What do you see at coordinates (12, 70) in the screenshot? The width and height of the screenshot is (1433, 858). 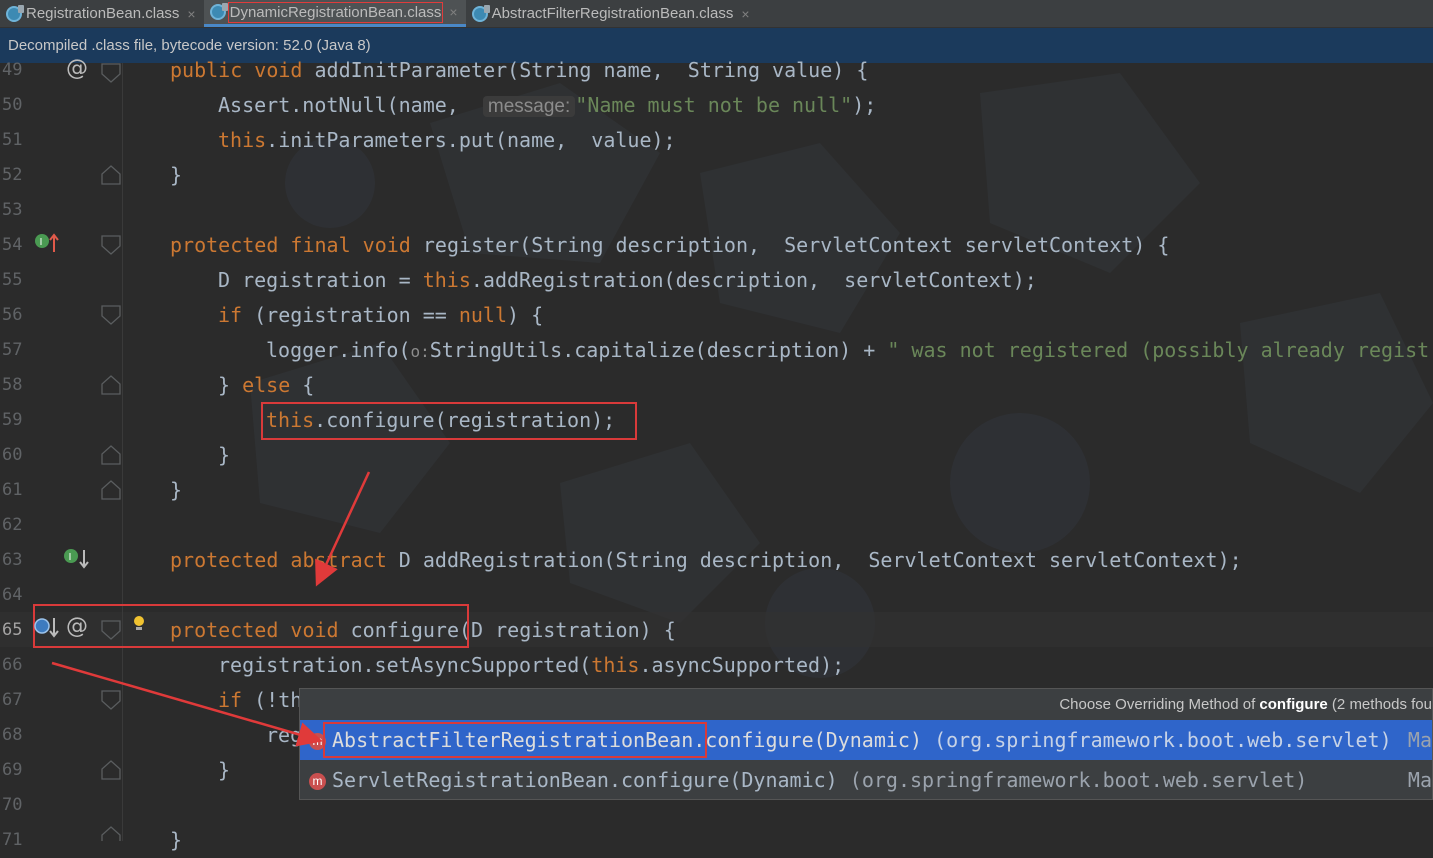 I see `line-number: 49` at bounding box center [12, 70].